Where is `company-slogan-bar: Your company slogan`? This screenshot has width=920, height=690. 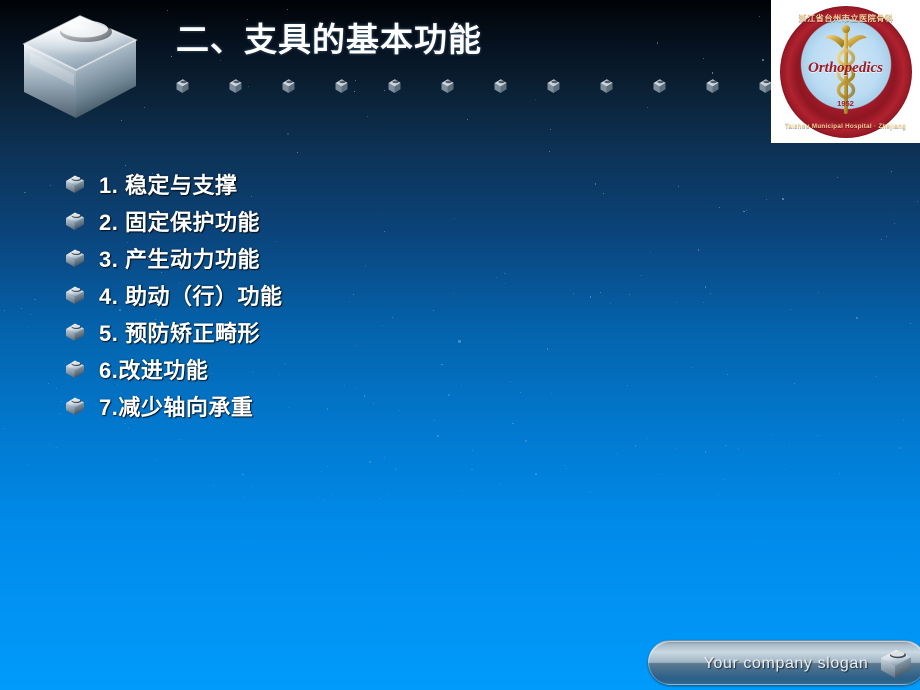 company-slogan-bar: Your company slogan is located at coordinates (784, 662).